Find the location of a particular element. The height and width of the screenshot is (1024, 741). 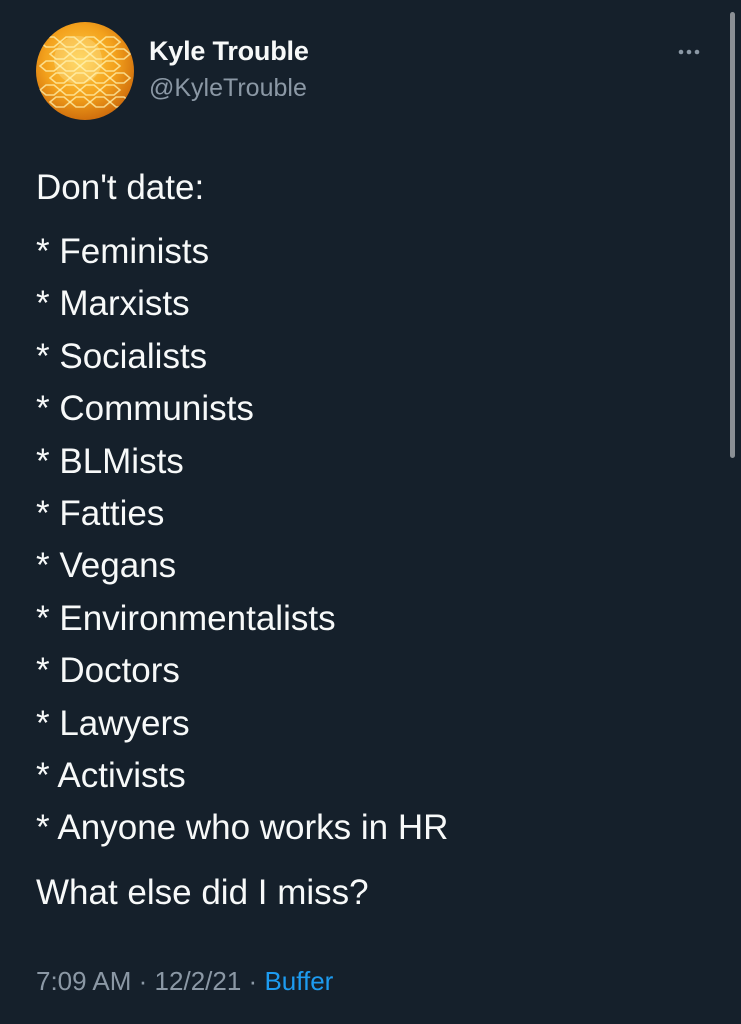

list-item: * Activists is located at coordinates (111, 775).